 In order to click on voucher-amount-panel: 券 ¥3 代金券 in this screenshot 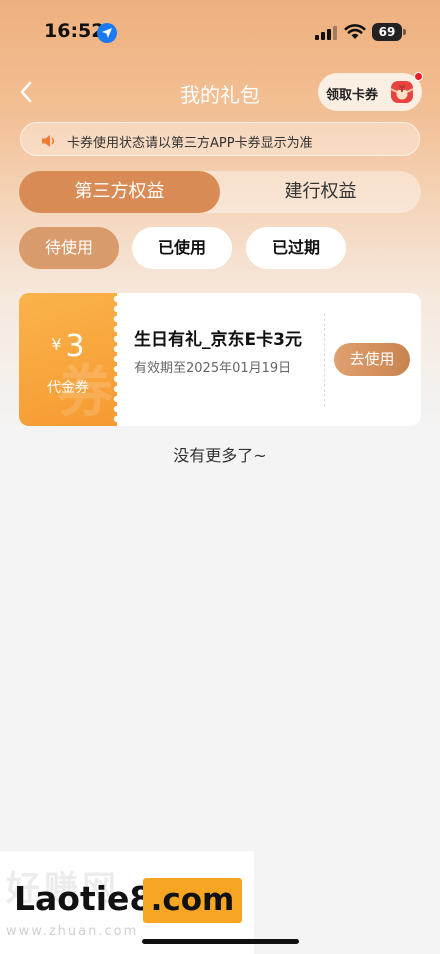, I will do `click(68, 359)`.